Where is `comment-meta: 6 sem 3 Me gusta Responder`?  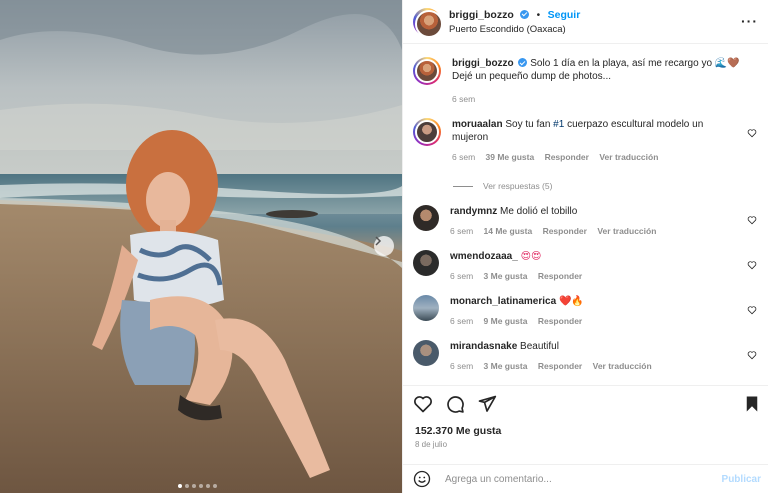
comment-meta: 6 sem 3 Me gusta Responder is located at coordinates (595, 276).